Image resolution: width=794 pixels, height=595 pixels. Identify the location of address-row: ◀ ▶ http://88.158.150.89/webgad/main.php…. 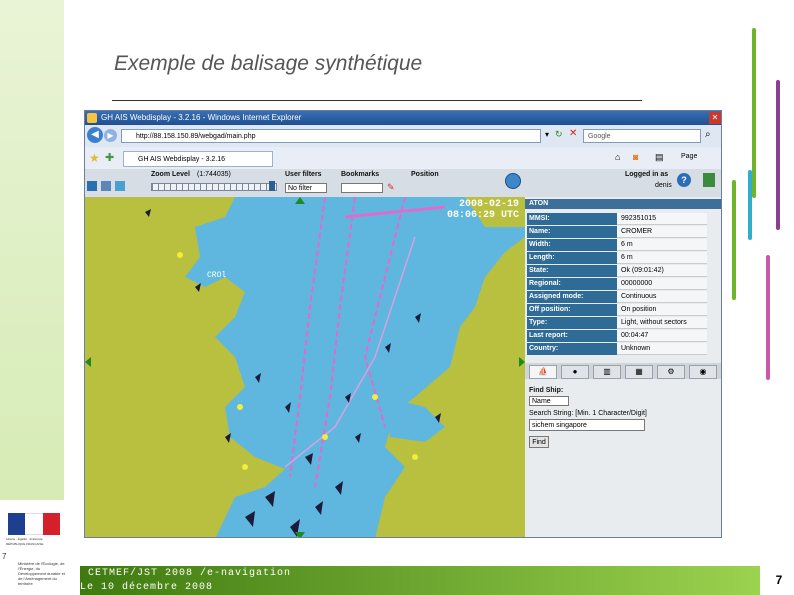
(403, 136).